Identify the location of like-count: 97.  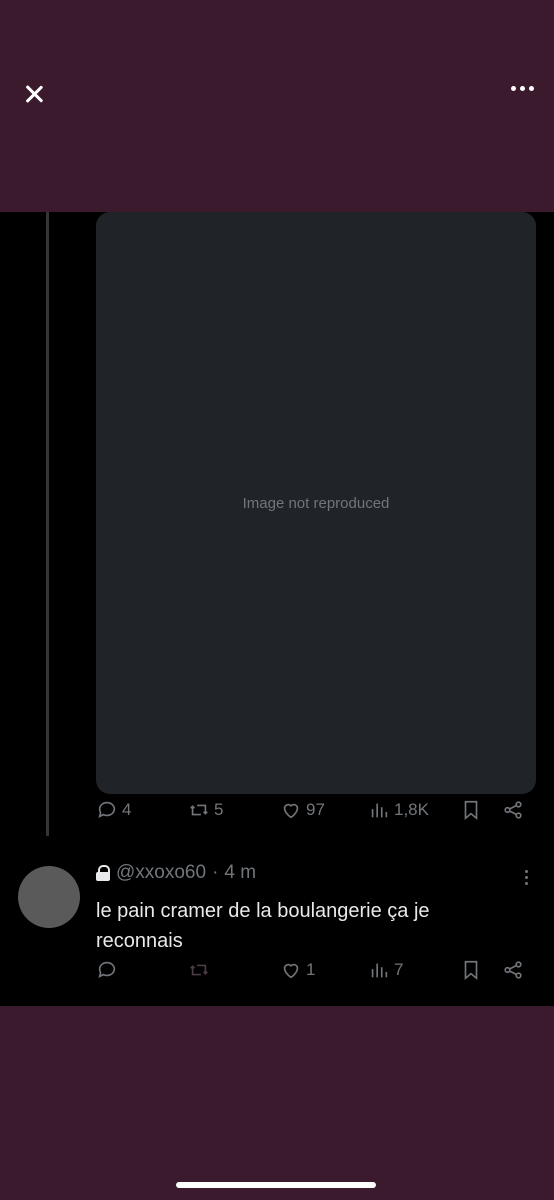
(315, 809).